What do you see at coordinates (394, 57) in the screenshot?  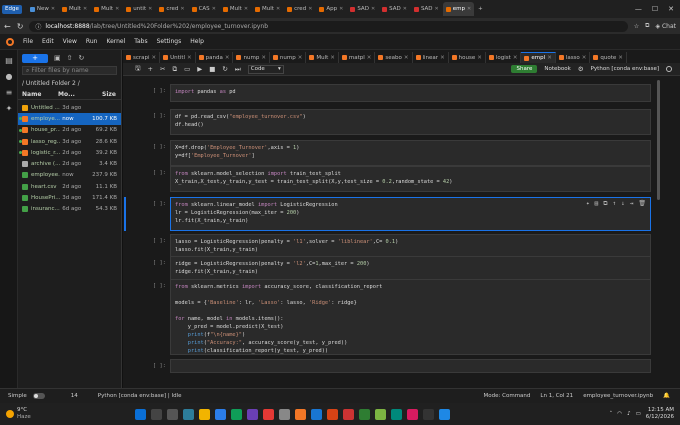 I see `notebook-tab: seabo ✕` at bounding box center [394, 57].